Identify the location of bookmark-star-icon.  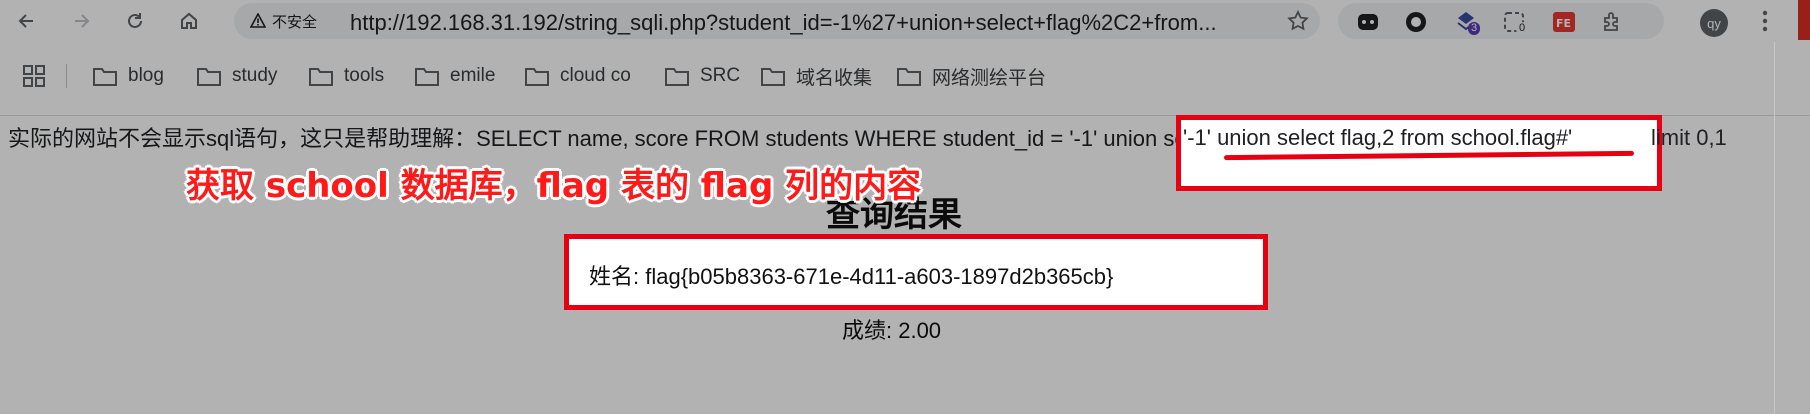
(1298, 21).